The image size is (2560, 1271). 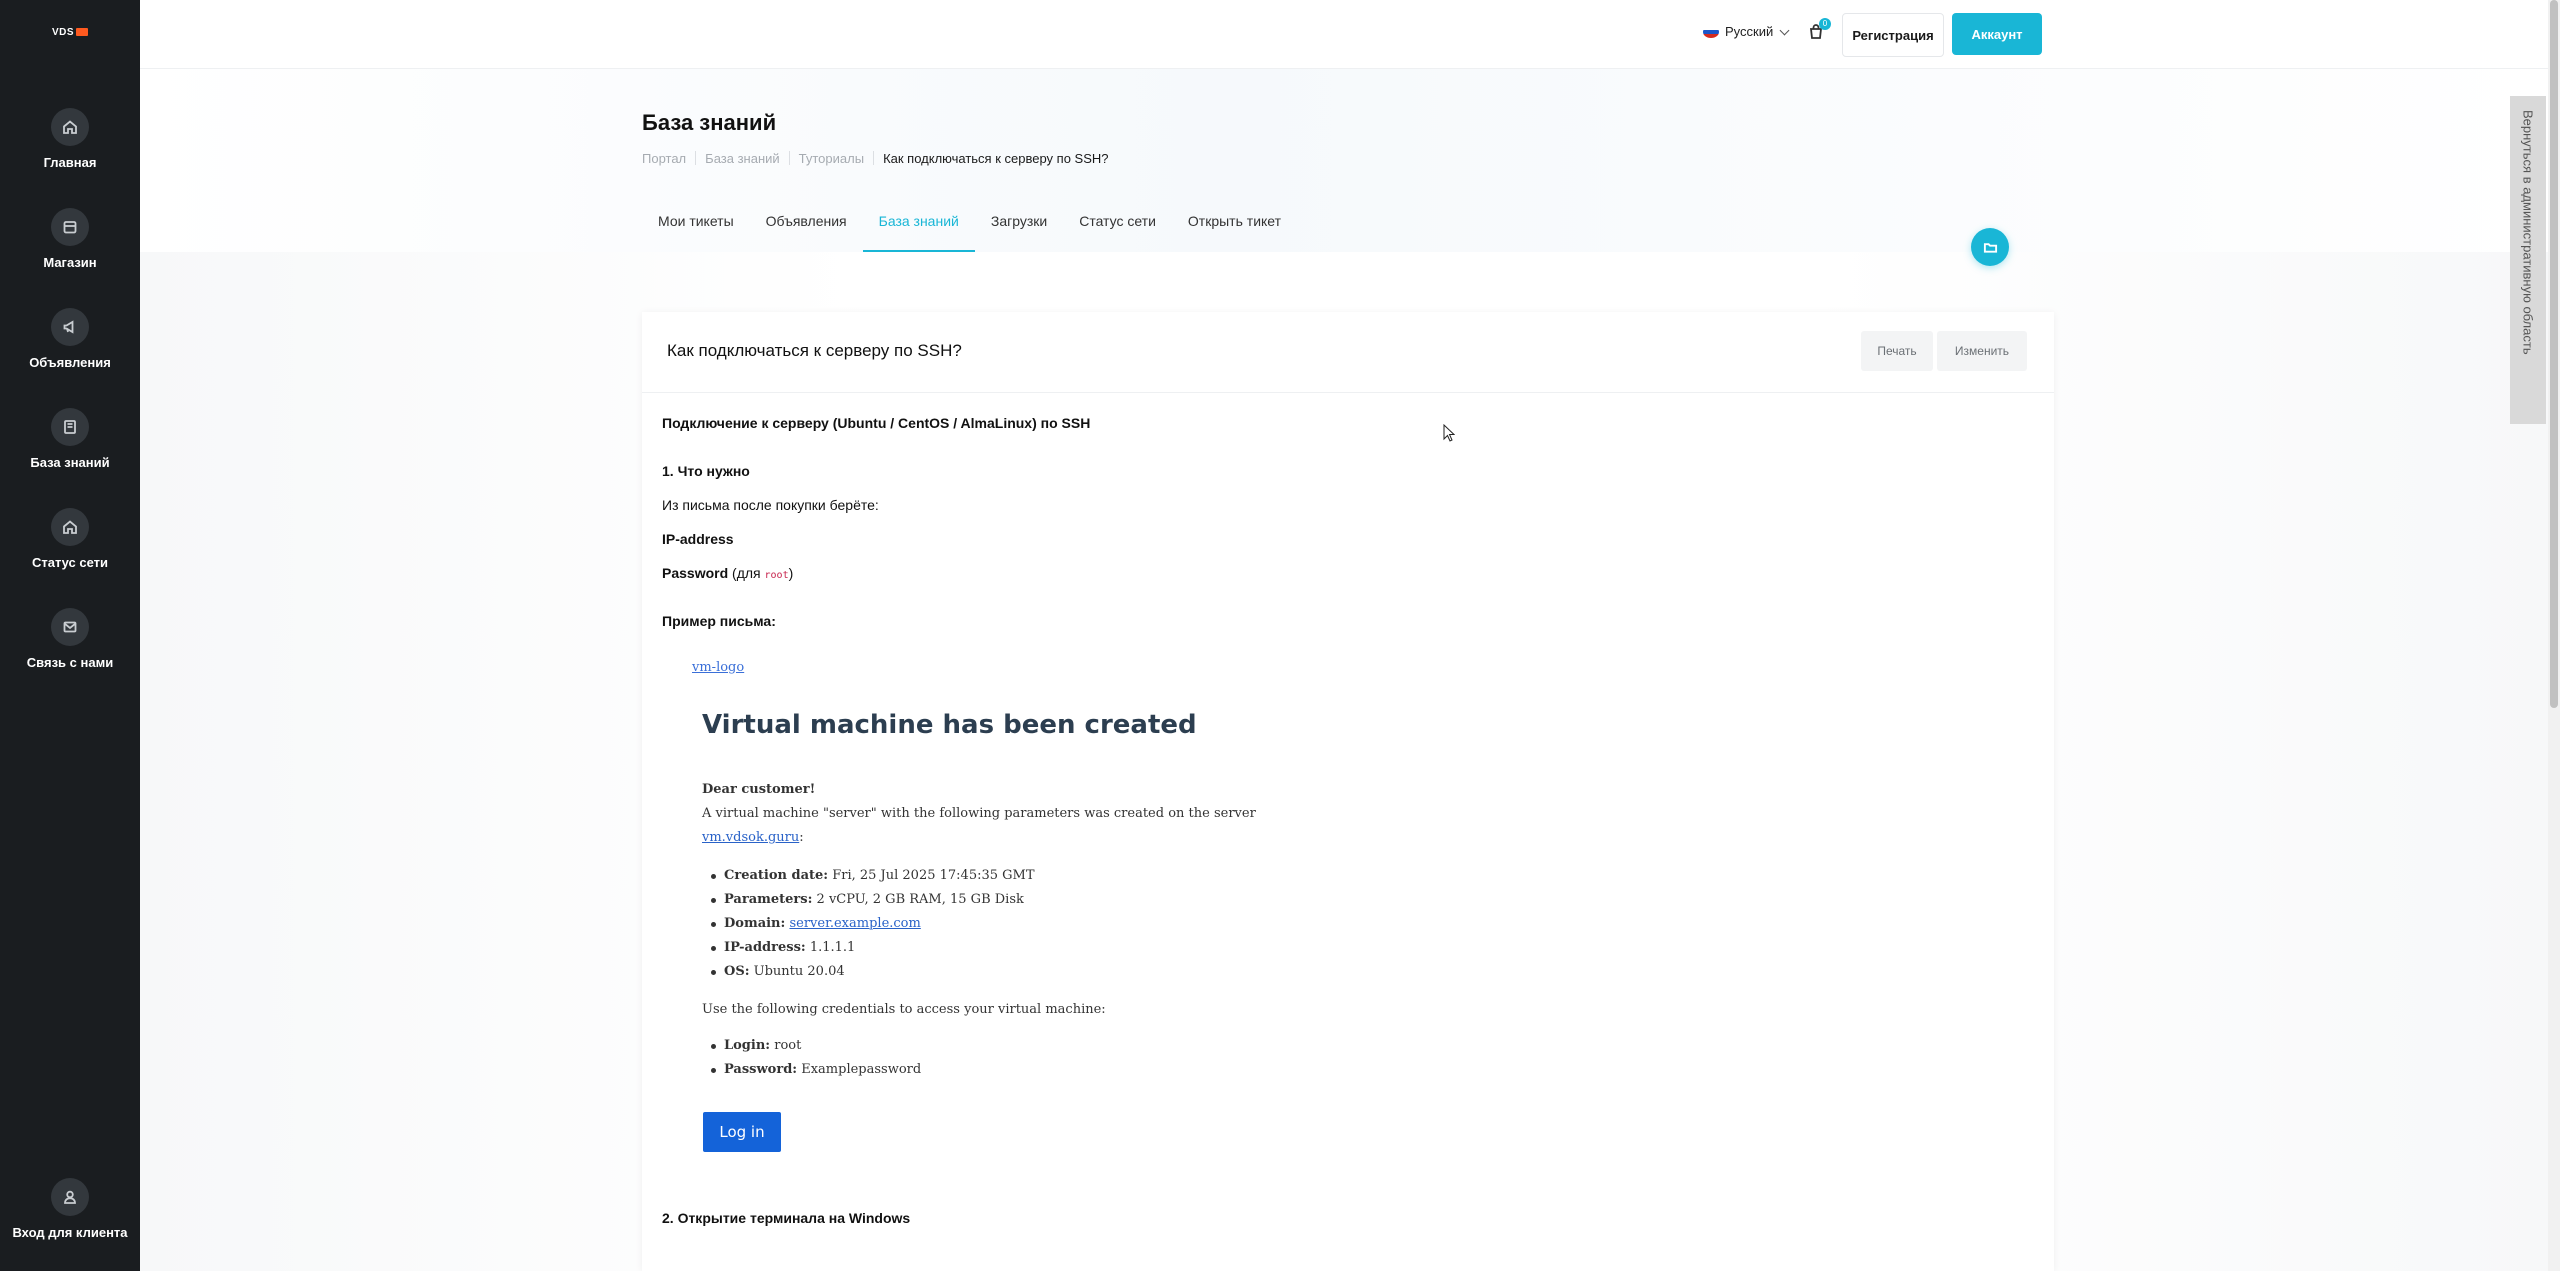 I want to click on sidebar-item-label: Объявления, so click(x=70, y=362).